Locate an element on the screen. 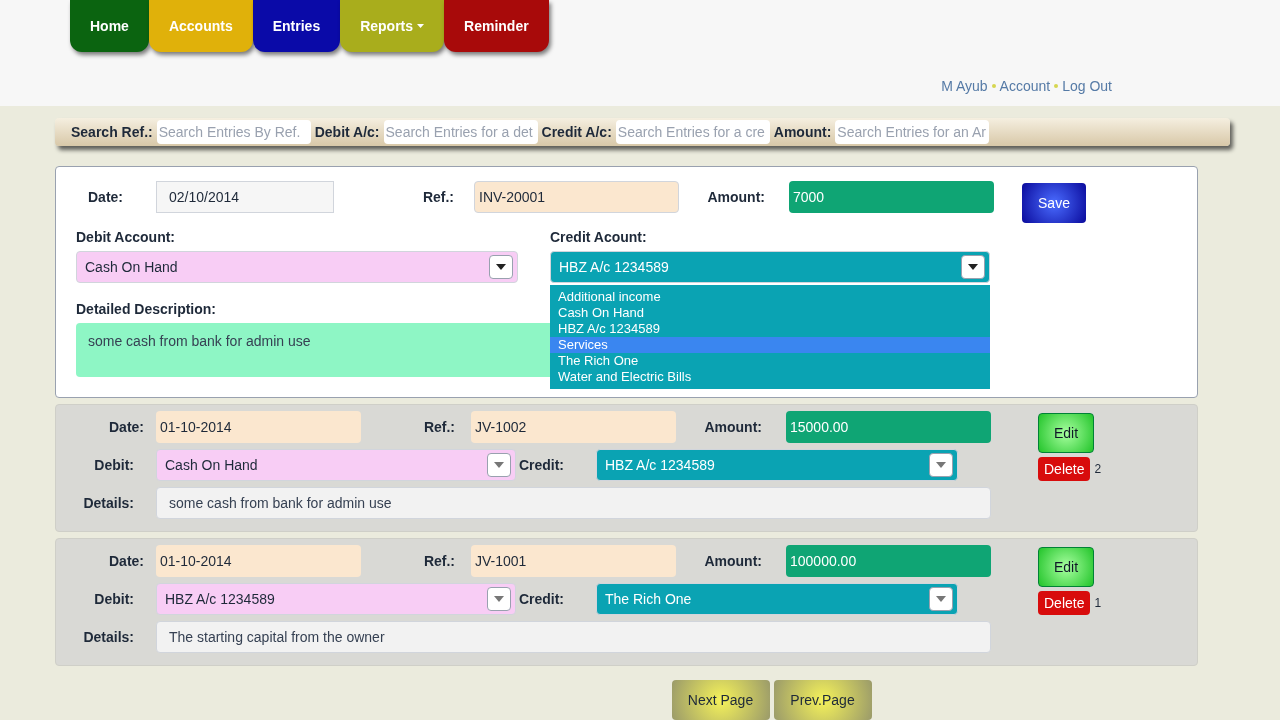 The height and width of the screenshot is (720, 1280). details-field: some cash from bank for admin use is located at coordinates (573, 503).